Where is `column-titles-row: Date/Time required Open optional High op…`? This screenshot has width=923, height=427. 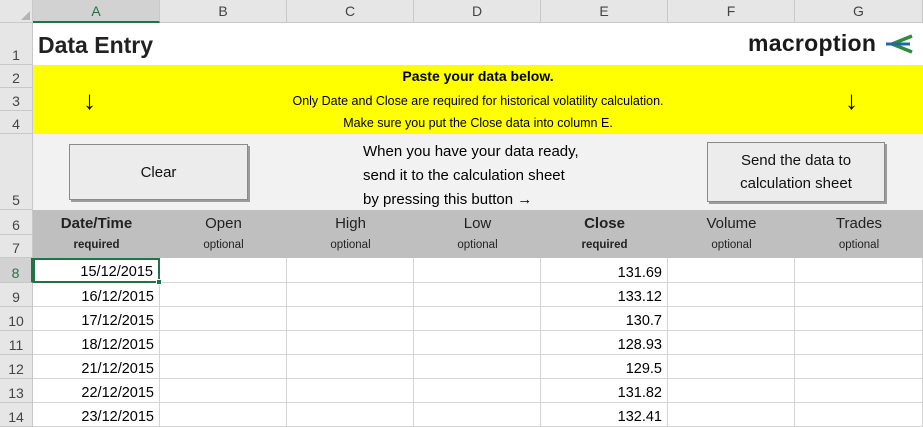 column-titles-row: Date/Time required Open optional High op… is located at coordinates (478, 234).